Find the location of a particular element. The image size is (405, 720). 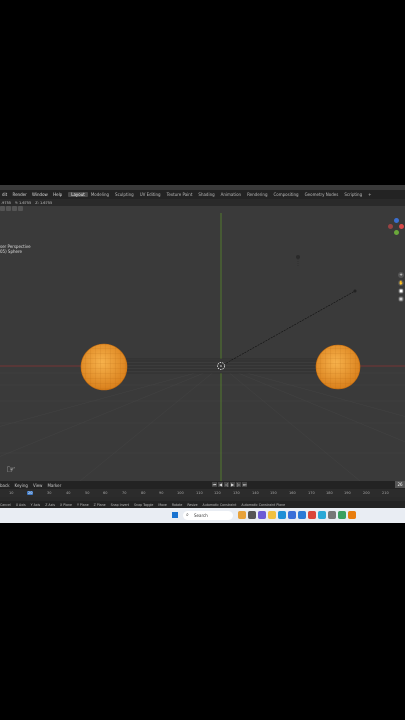

status-y-axis: Y Axis is located at coordinates (35, 504).